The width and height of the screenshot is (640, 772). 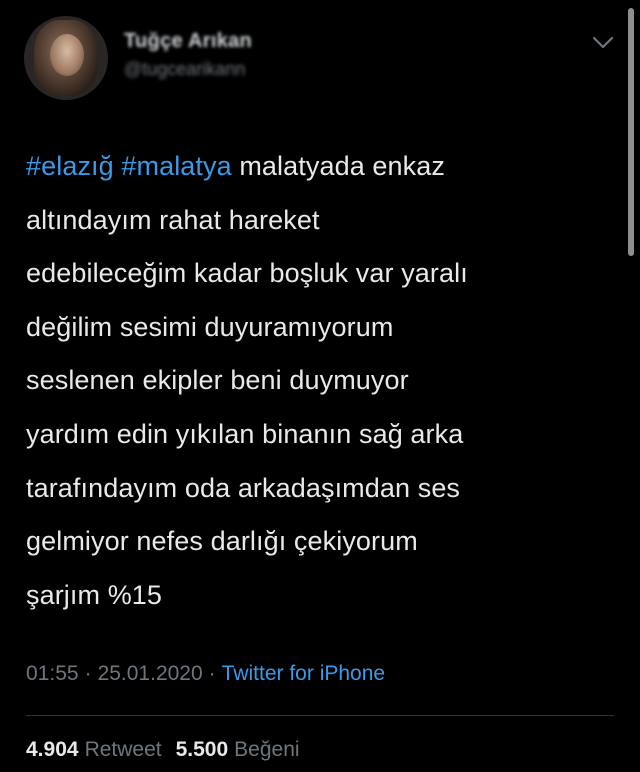 What do you see at coordinates (188, 41) in the screenshot?
I see `display-name: Tuğçe Arıkan` at bounding box center [188, 41].